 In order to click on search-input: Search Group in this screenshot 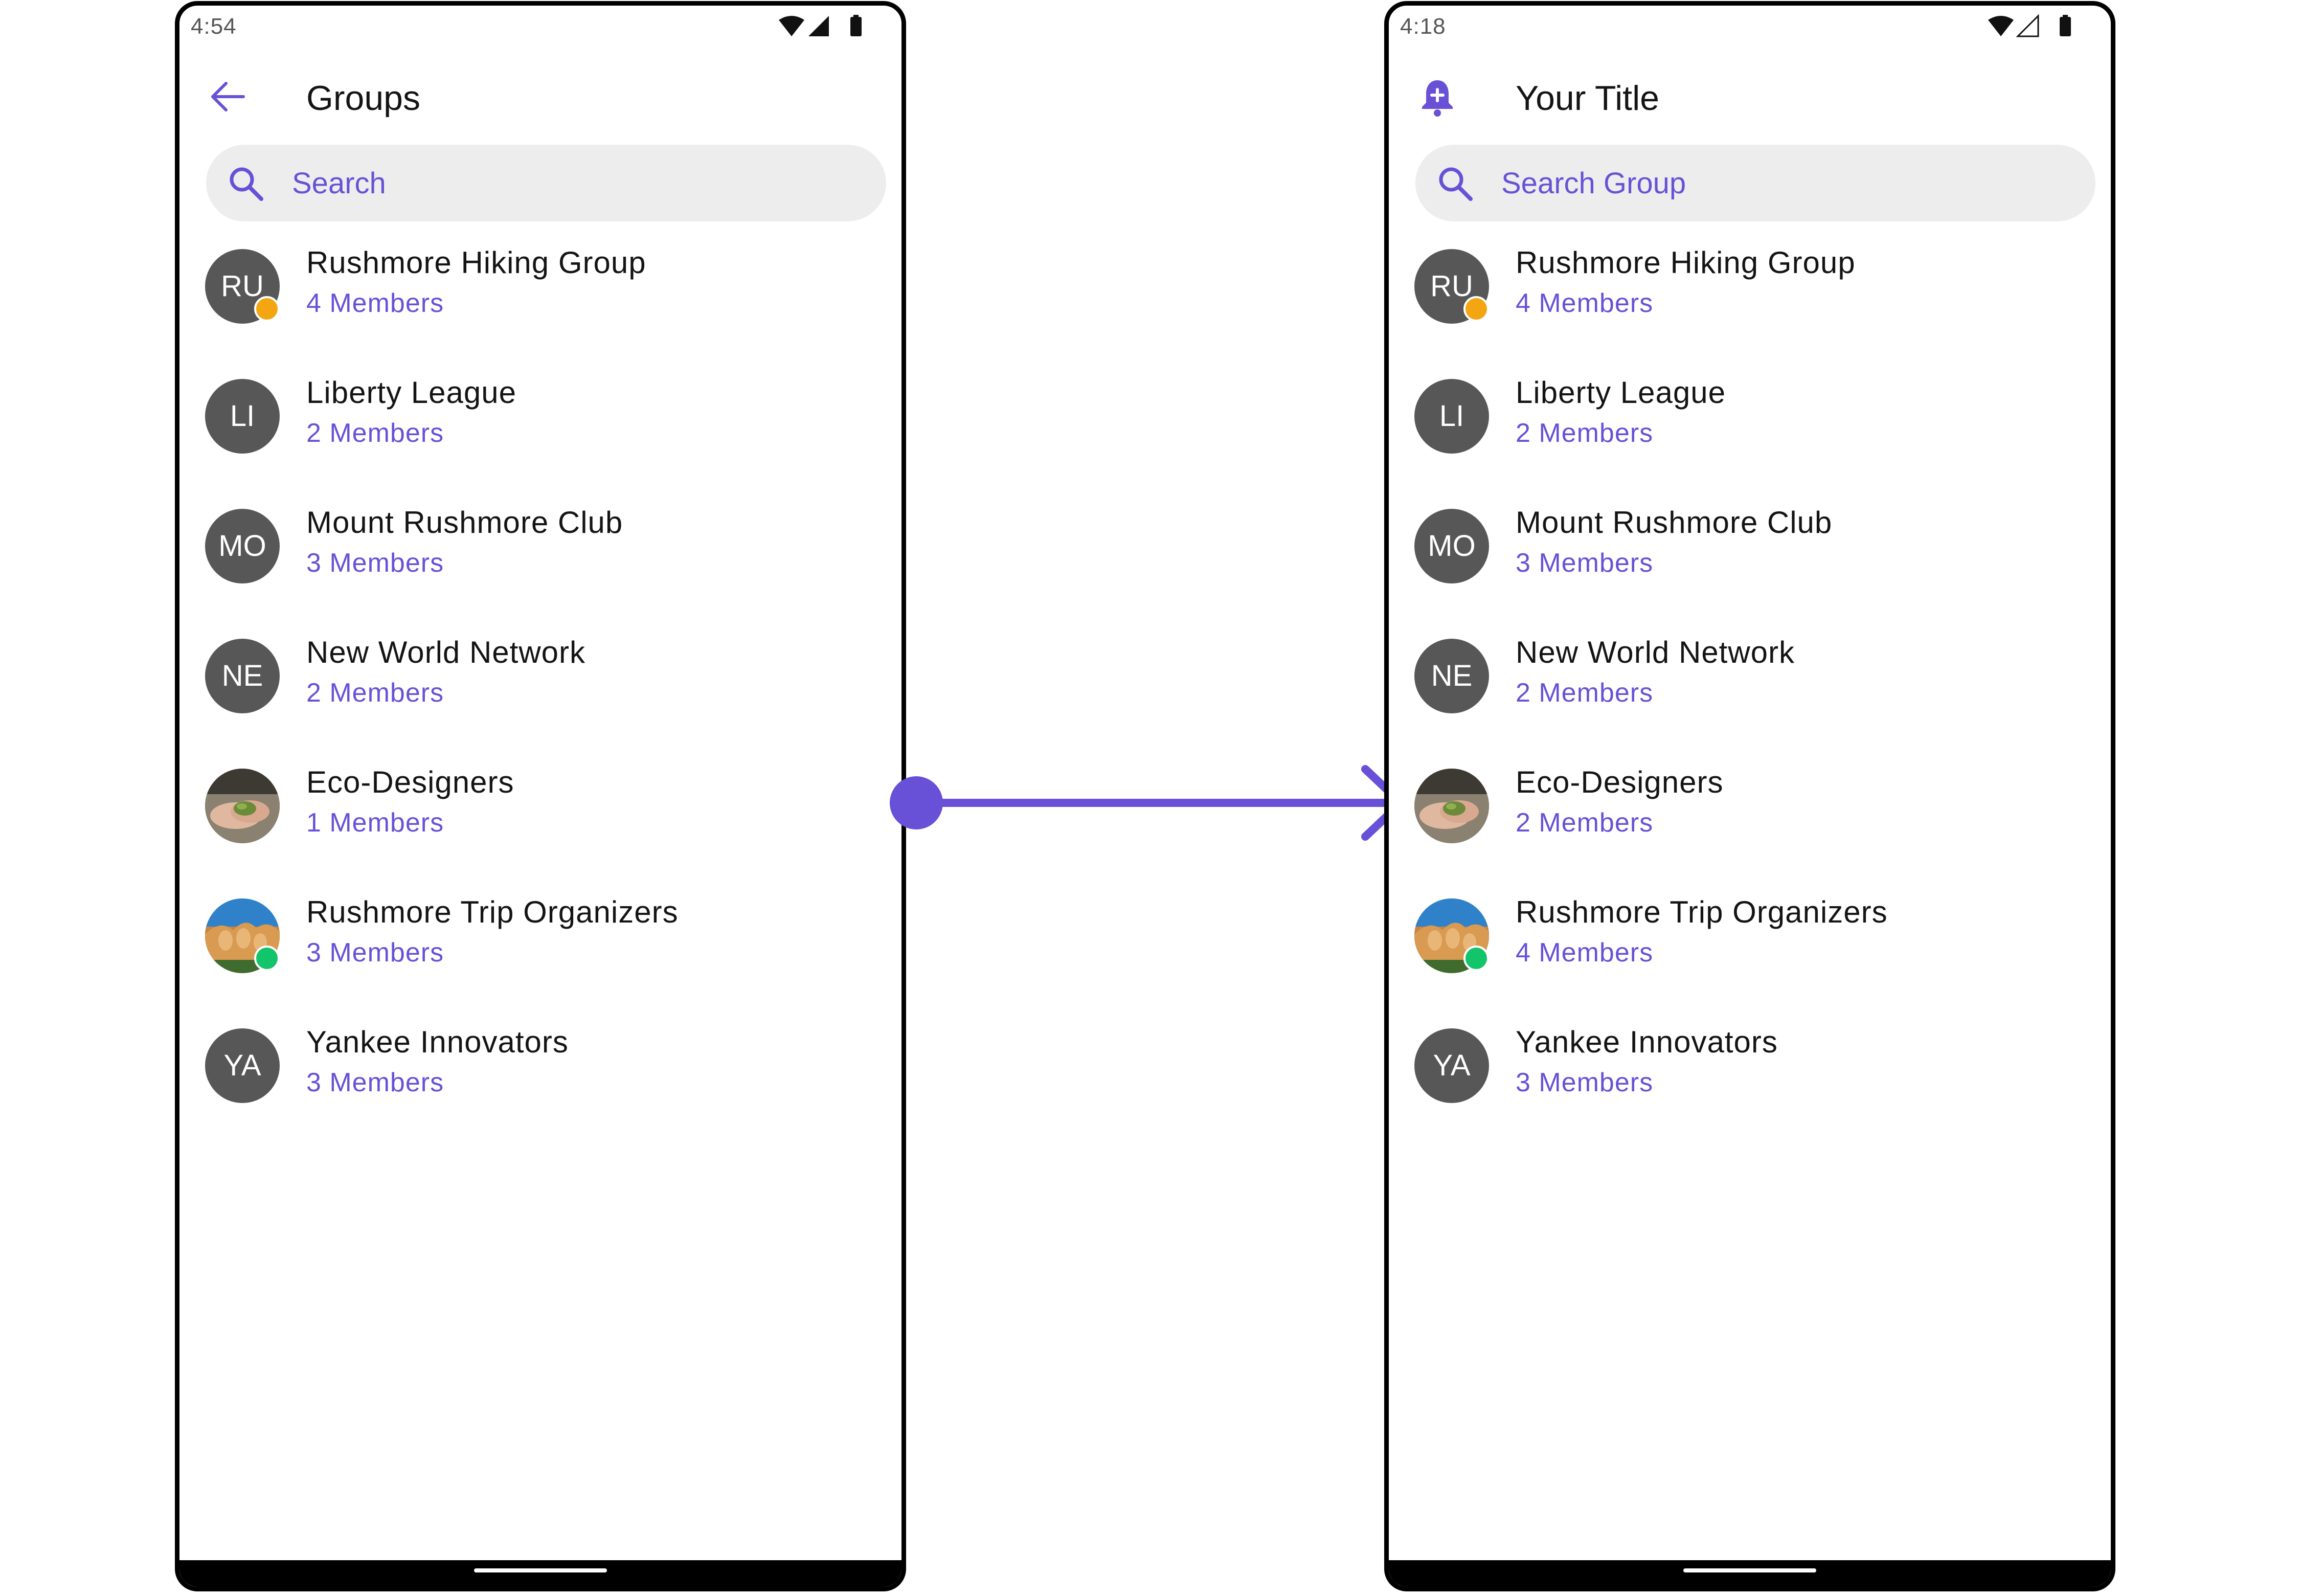, I will do `click(1593, 183)`.